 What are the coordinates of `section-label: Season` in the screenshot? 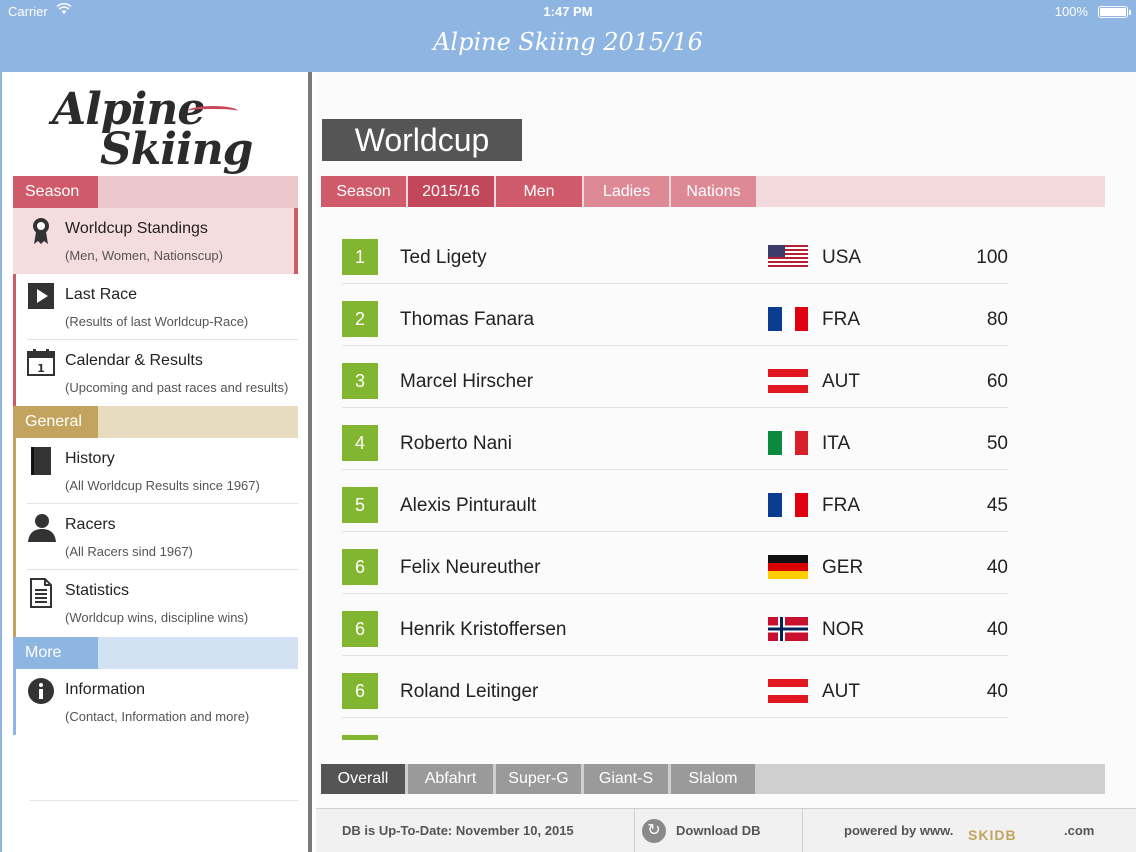 It's located at (55, 192).